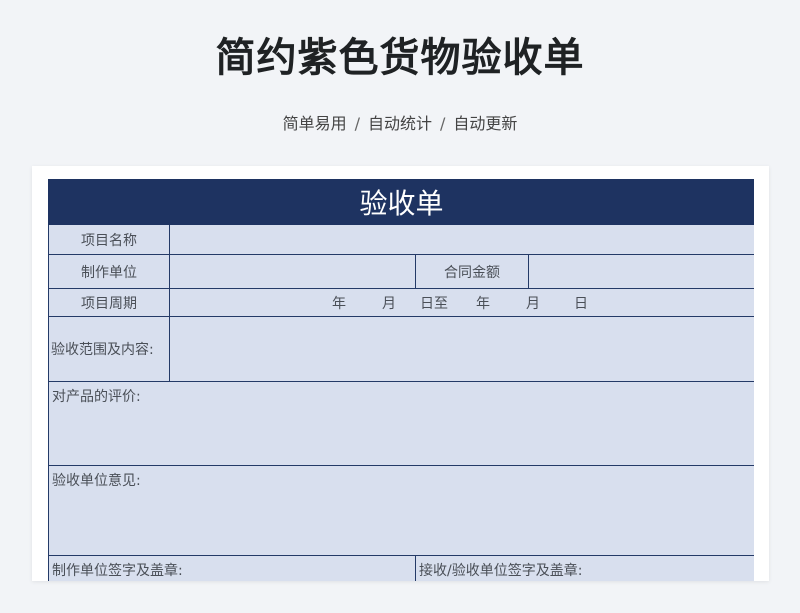  Describe the element at coordinates (401, 423) in the screenshot. I see `evaluation-field: 对产品的评价:` at that location.